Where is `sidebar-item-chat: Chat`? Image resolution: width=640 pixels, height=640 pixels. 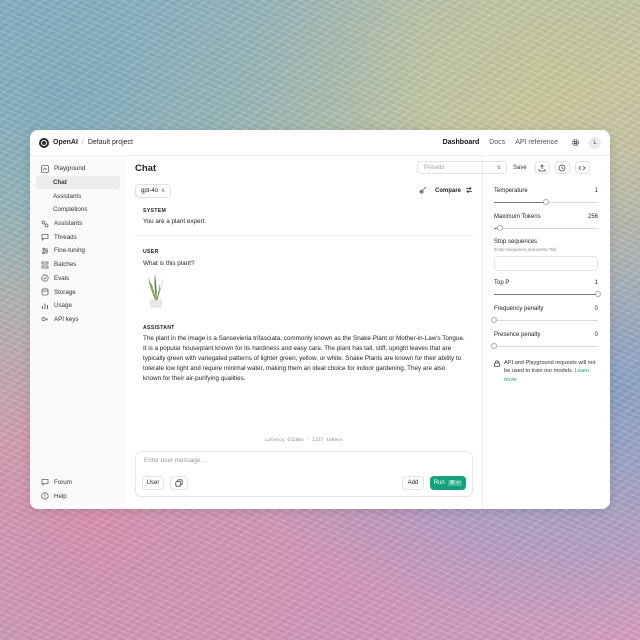
sidebar-item-chat: Chat is located at coordinates (78, 182).